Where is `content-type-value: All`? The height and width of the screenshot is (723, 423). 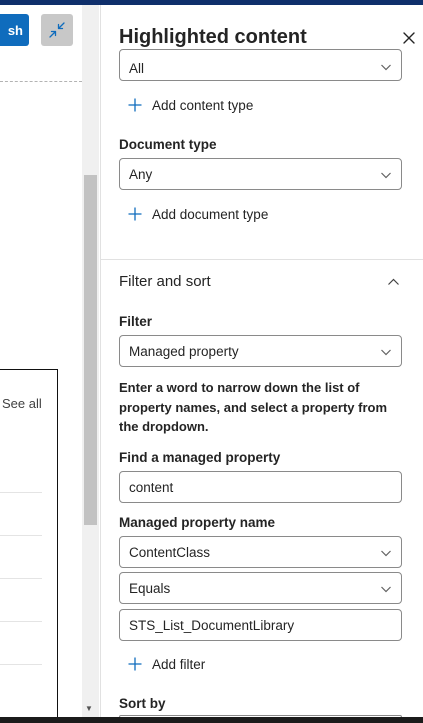 content-type-value: All is located at coordinates (137, 68).